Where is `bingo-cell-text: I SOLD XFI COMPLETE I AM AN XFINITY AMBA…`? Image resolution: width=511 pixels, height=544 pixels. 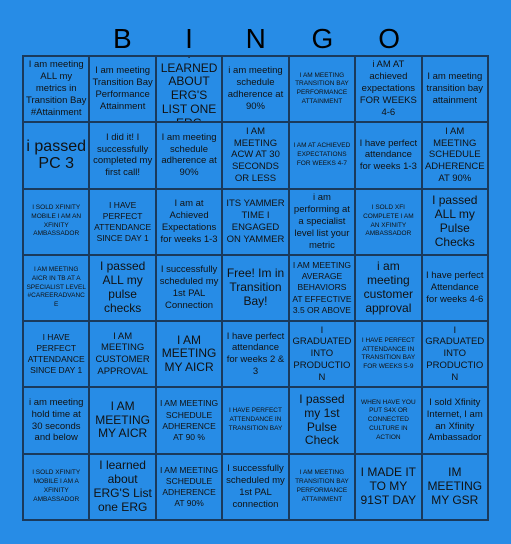
bingo-cell-text: I SOLD XFI COMPLETE I AM AN XFINITY AMBA… is located at coordinates (388, 221).